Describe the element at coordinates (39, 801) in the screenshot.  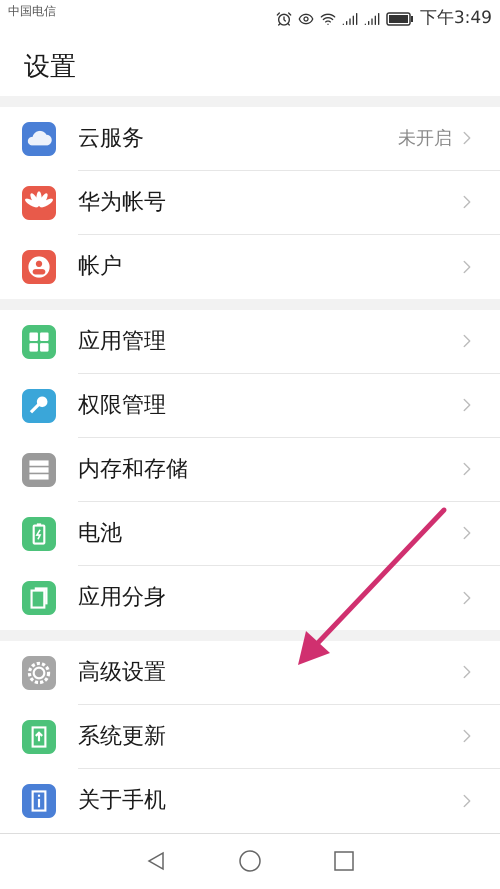
I see `info-icon` at that location.